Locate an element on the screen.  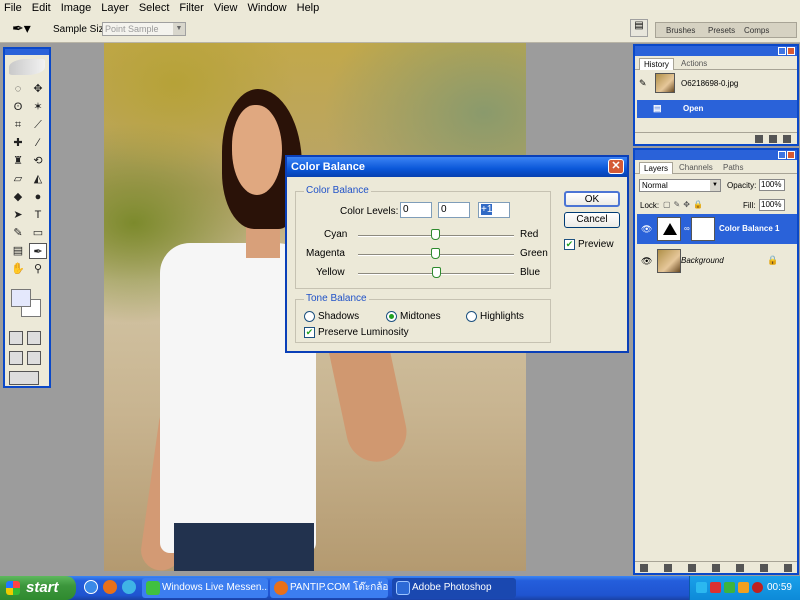
task-adobe-photoshop: Adobe Photoshop is located at coordinates (454, 588).